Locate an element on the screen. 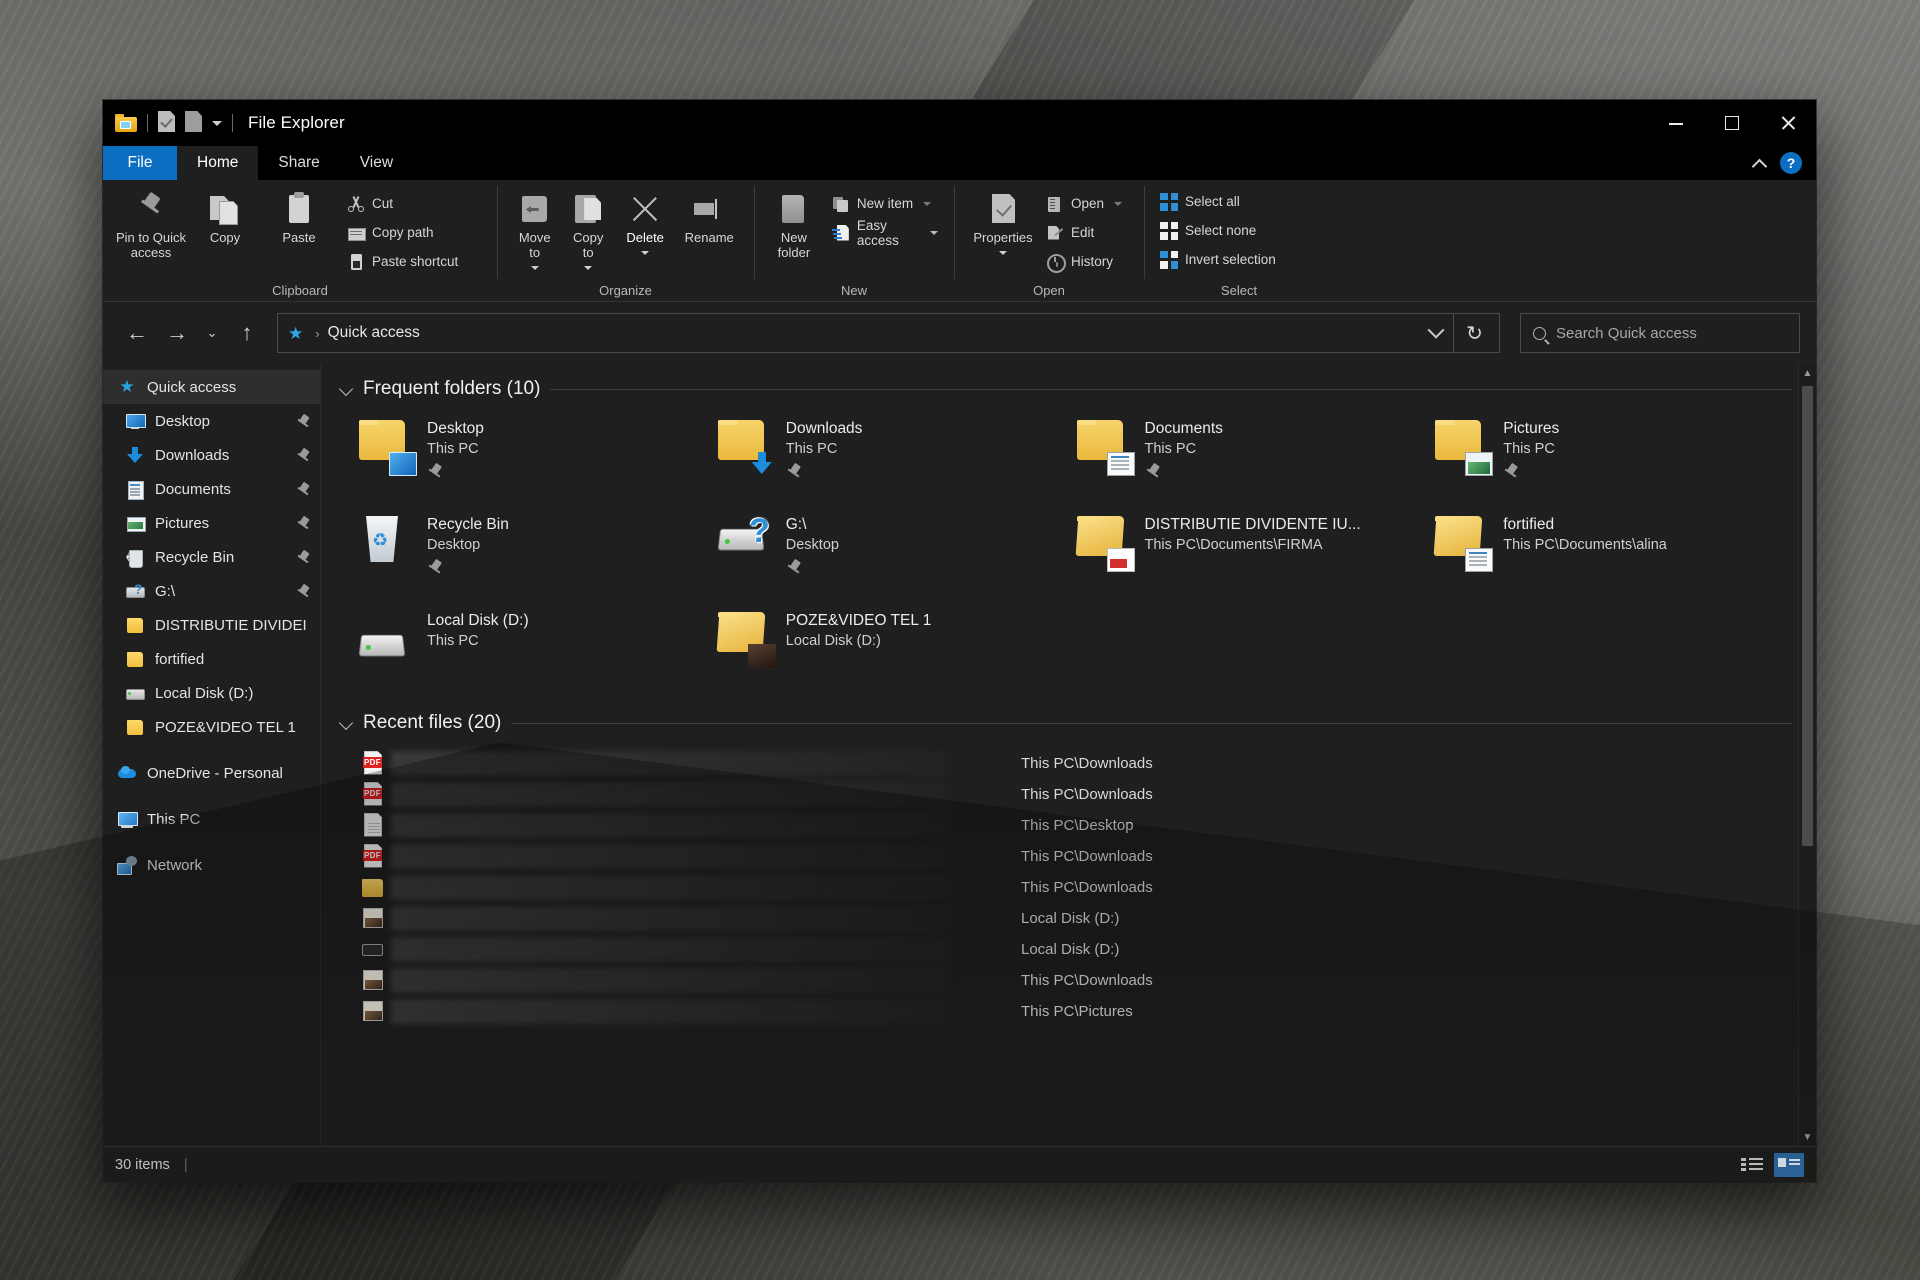  frequent-folder-fortified: fortified This PC\Documents\alina is located at coordinates (1612, 550).